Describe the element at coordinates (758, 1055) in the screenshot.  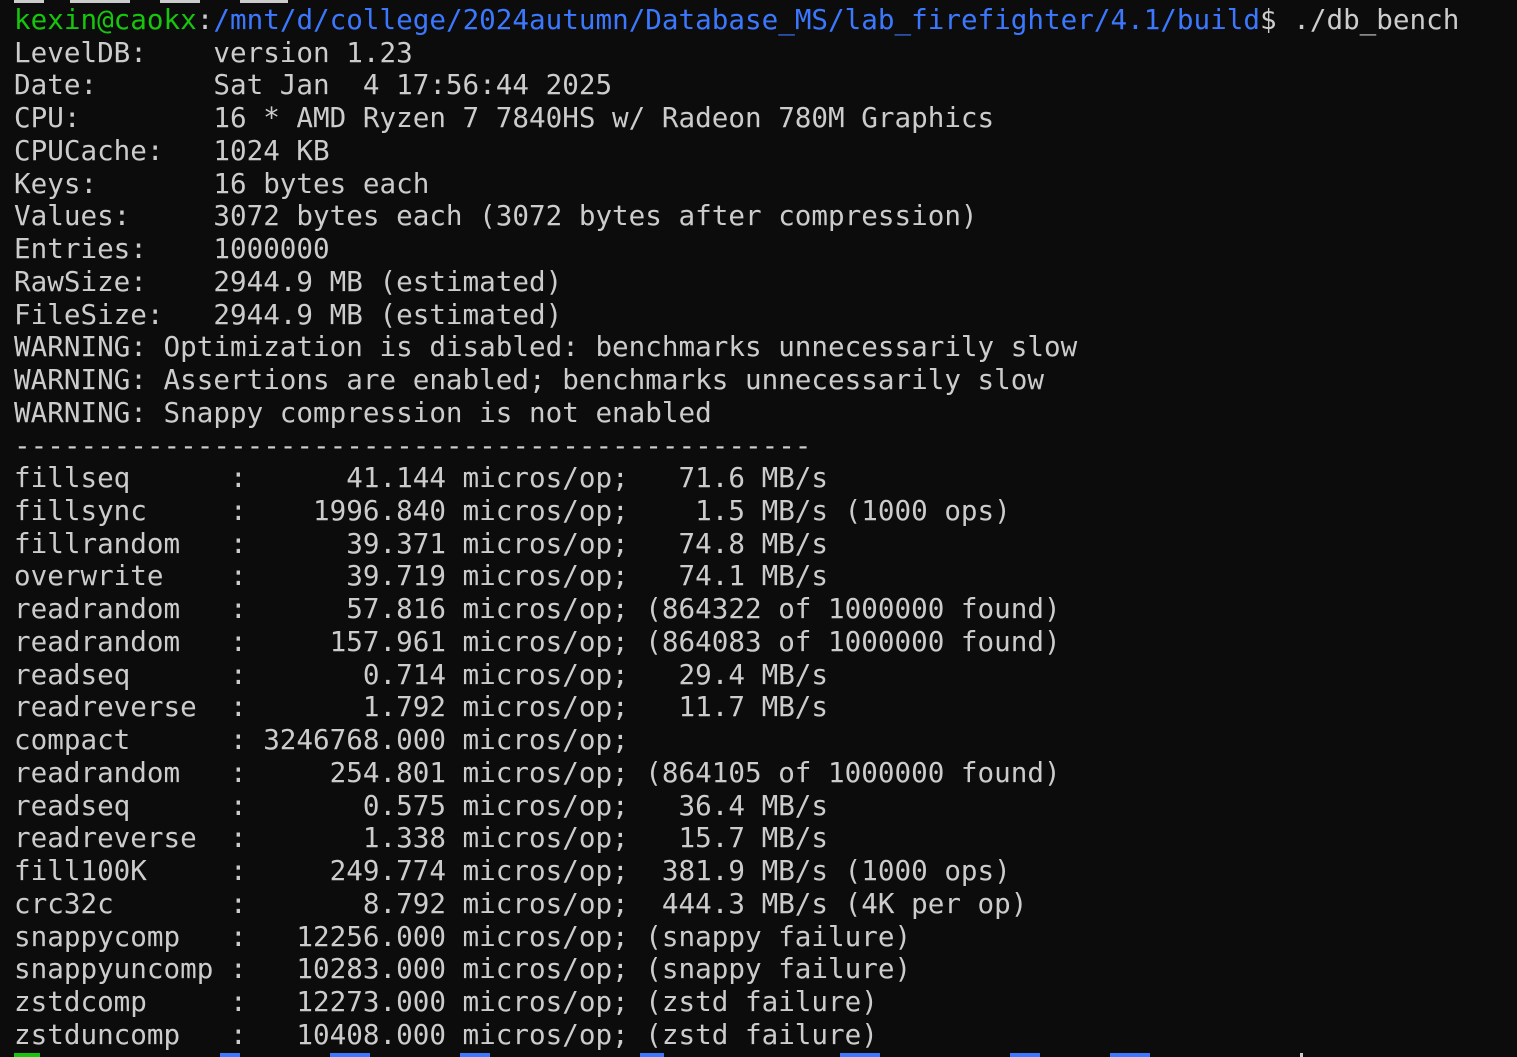
I see `next-prompt-fragment` at that location.